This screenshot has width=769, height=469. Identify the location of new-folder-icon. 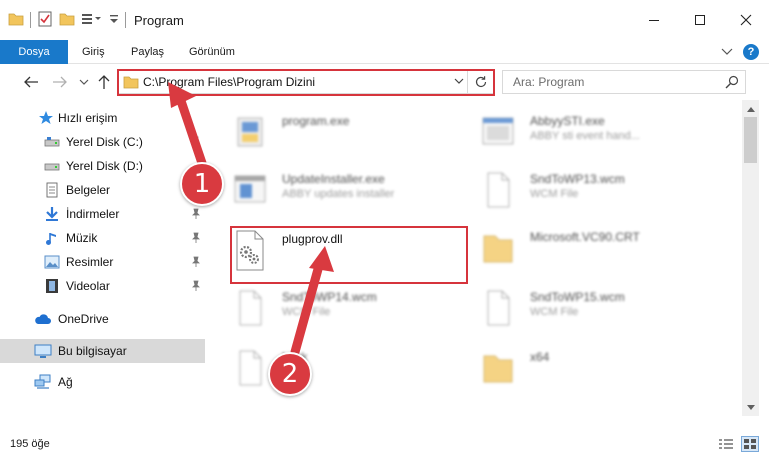
(67, 20).